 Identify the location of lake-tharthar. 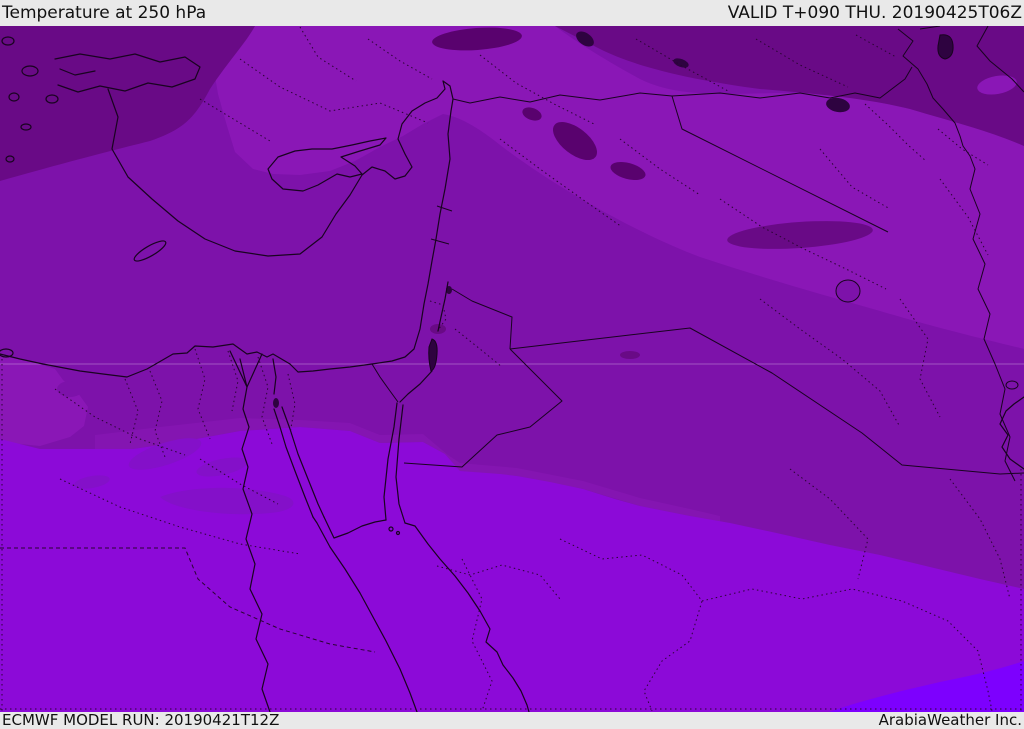
(848, 291).